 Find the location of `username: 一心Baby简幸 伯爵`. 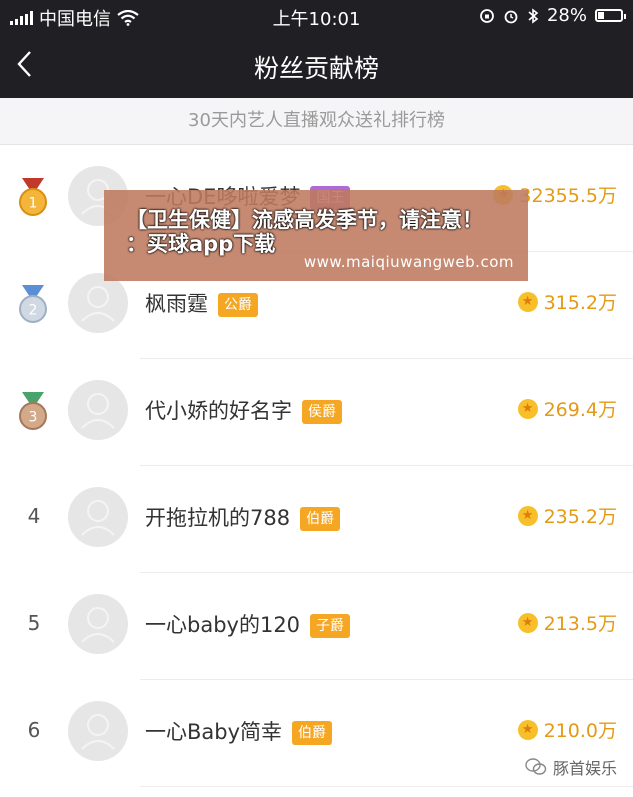

username: 一心Baby简幸 伯爵 is located at coordinates (239, 731).